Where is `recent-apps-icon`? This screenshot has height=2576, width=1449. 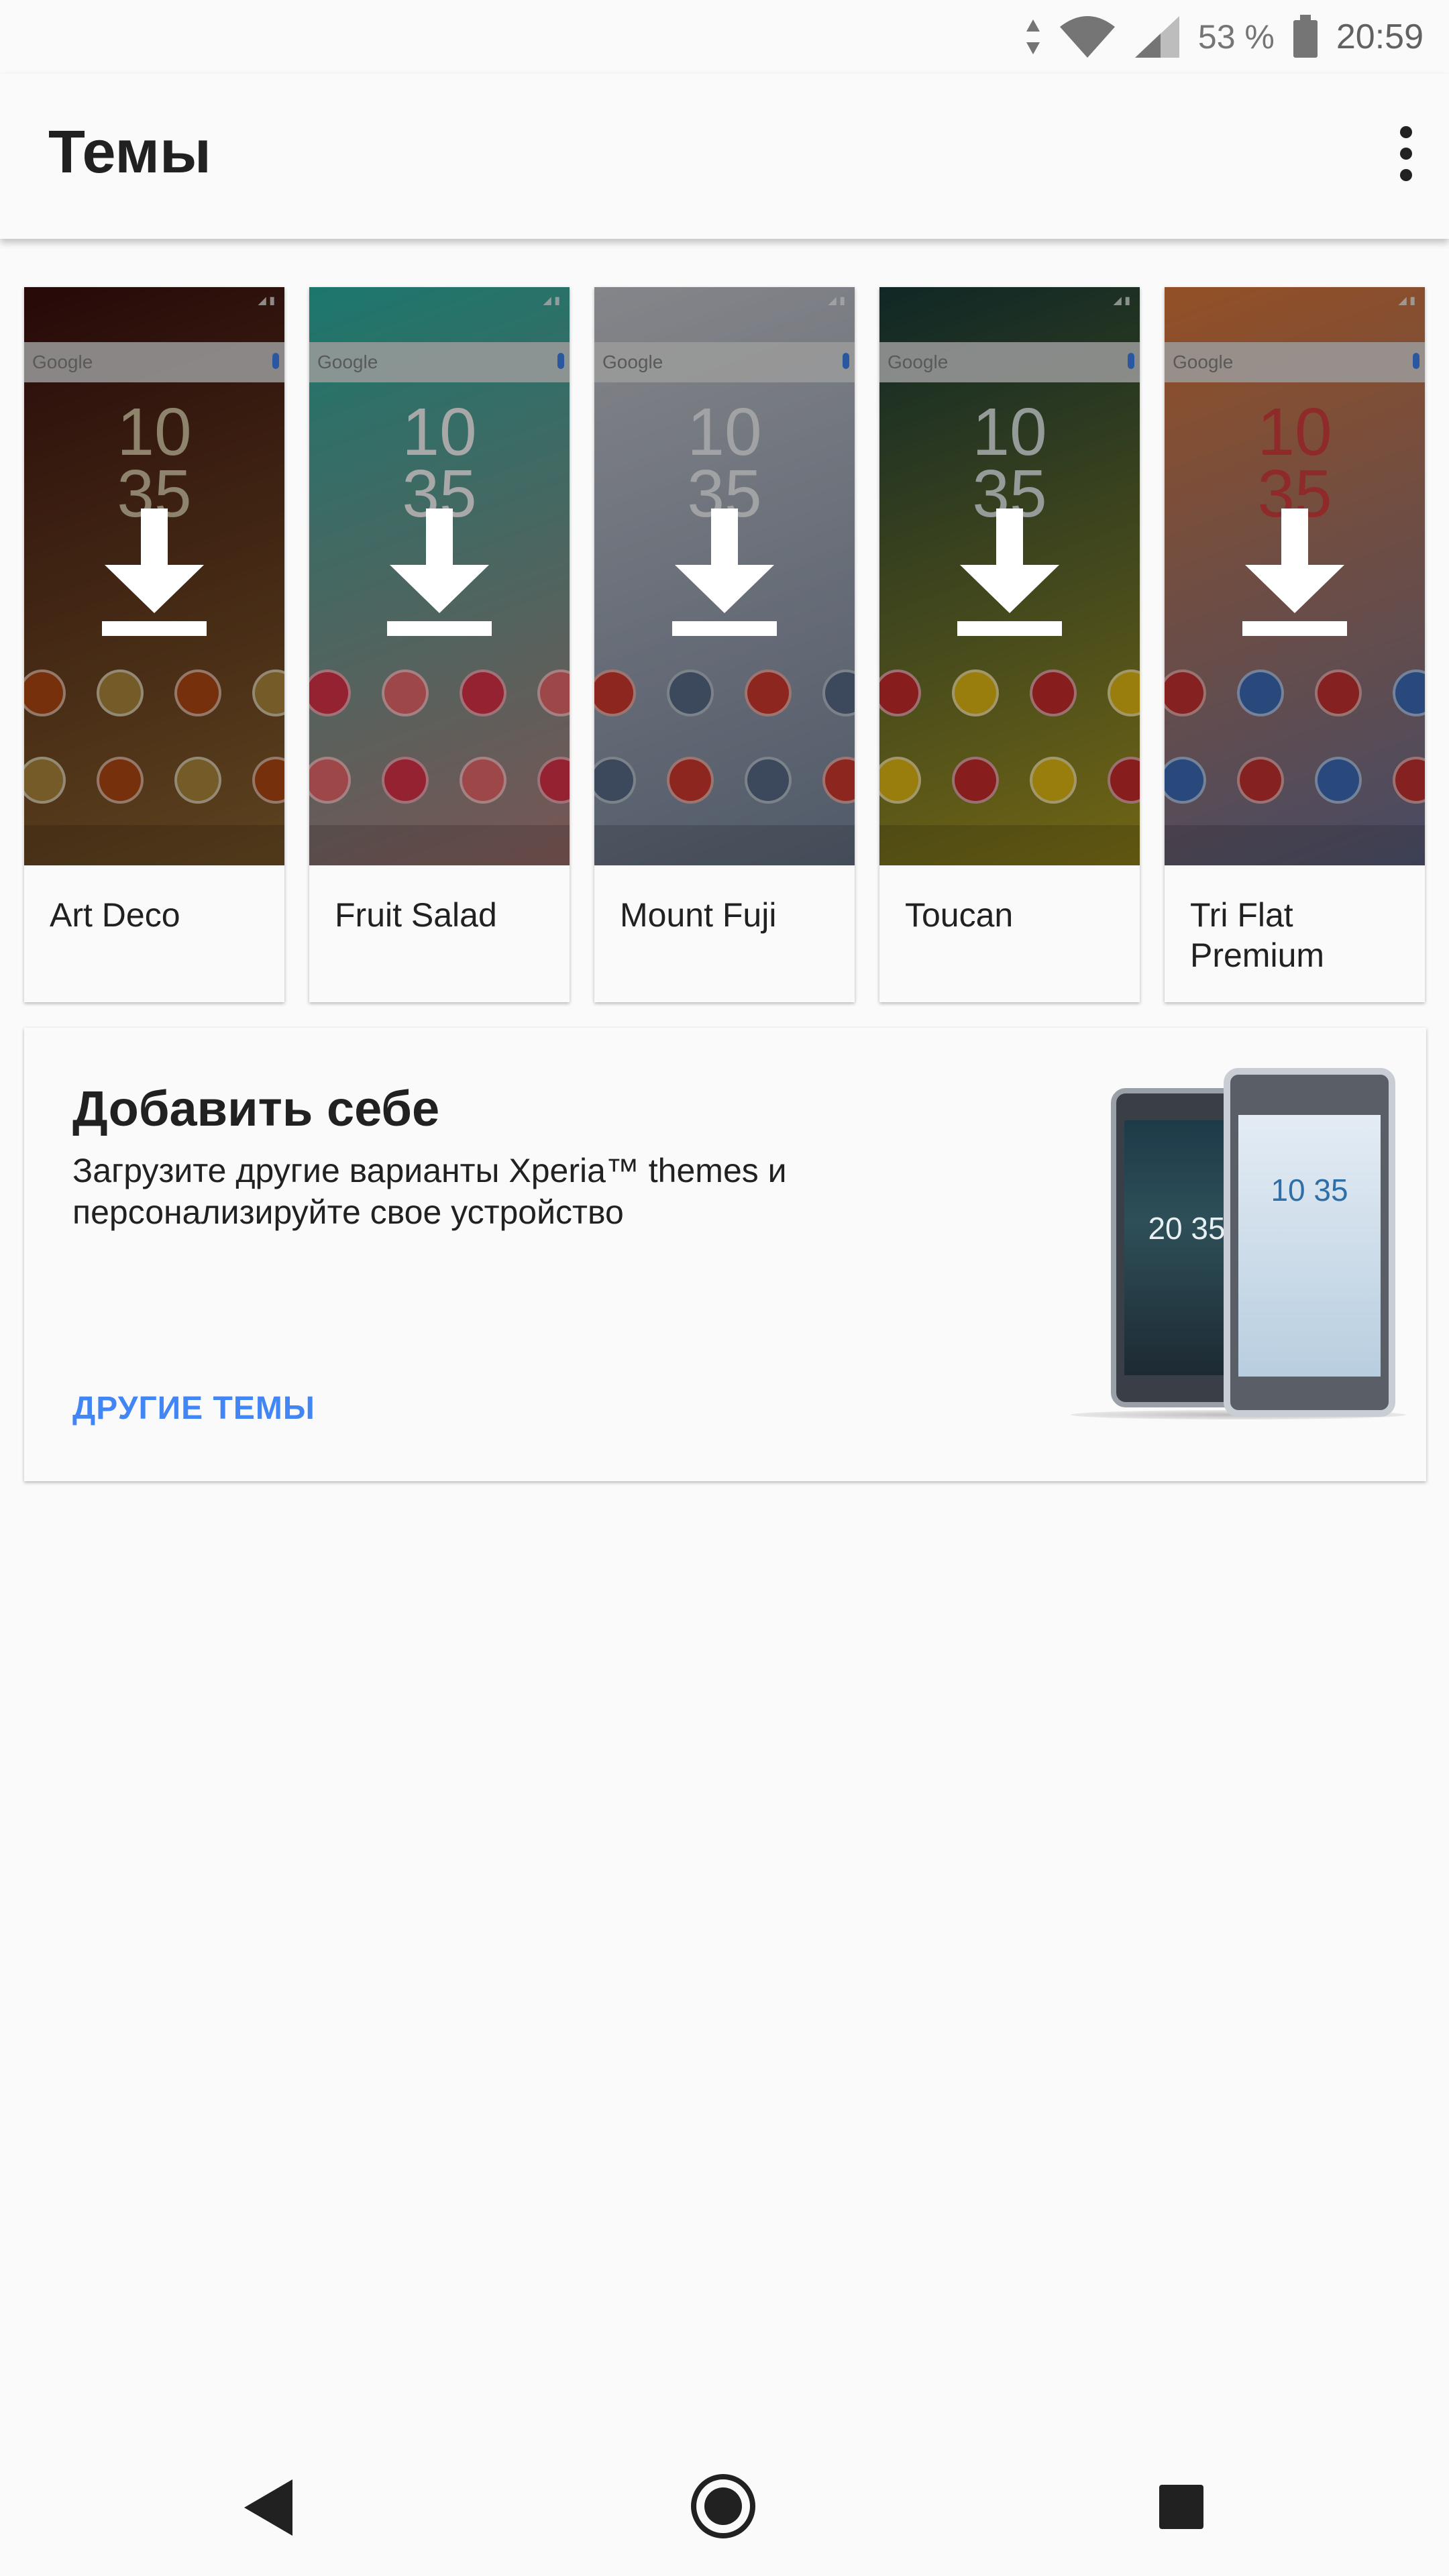
recent-apps-icon is located at coordinates (1181, 2507).